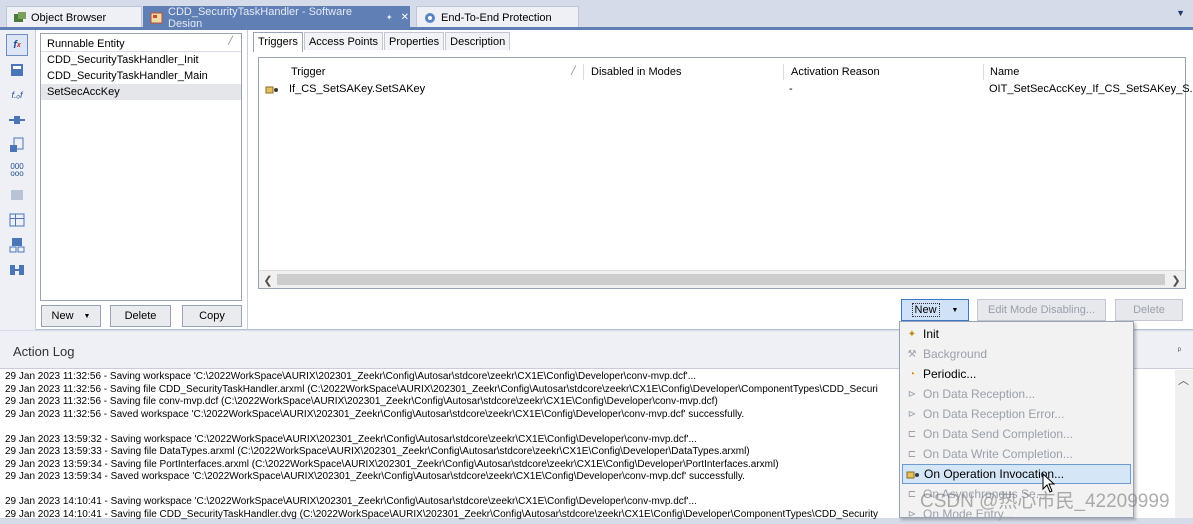  I want to click on scrollbar-thumb, so click(721, 279).